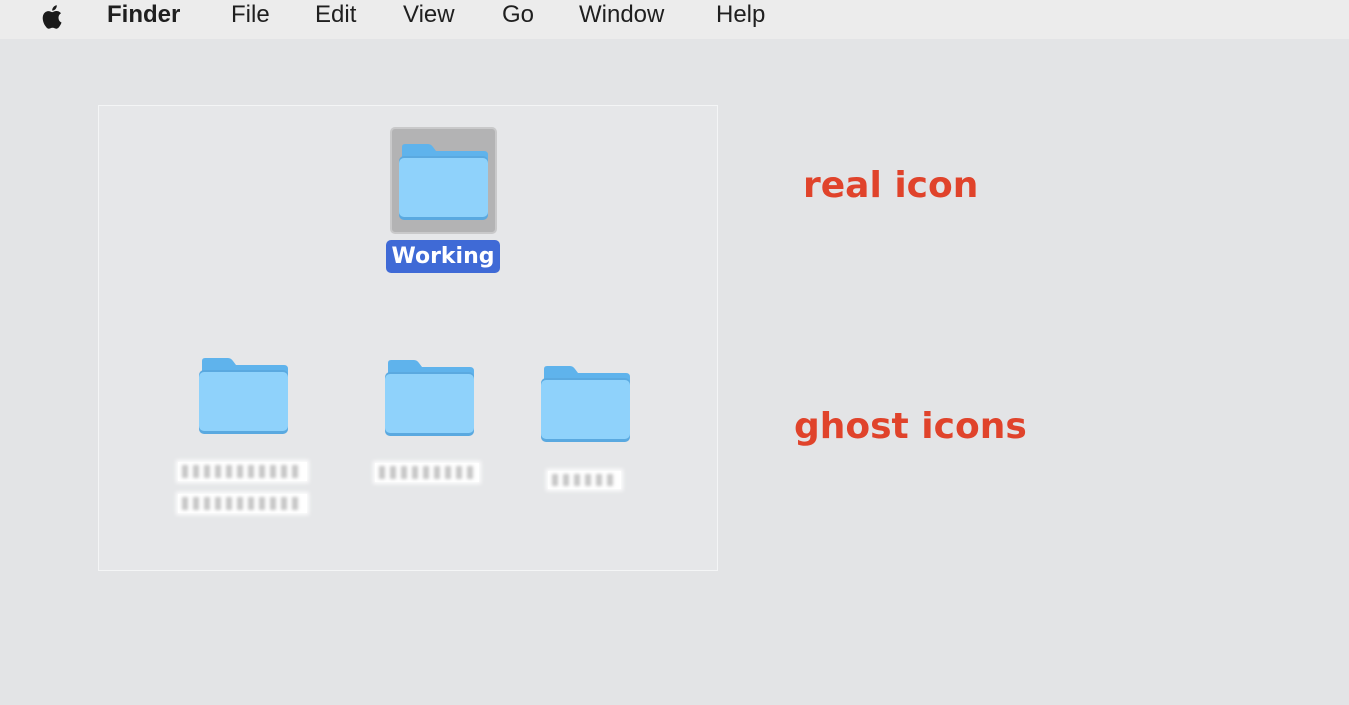 The image size is (1349, 705). What do you see at coordinates (250, 15) in the screenshot?
I see `menu-file: File` at bounding box center [250, 15].